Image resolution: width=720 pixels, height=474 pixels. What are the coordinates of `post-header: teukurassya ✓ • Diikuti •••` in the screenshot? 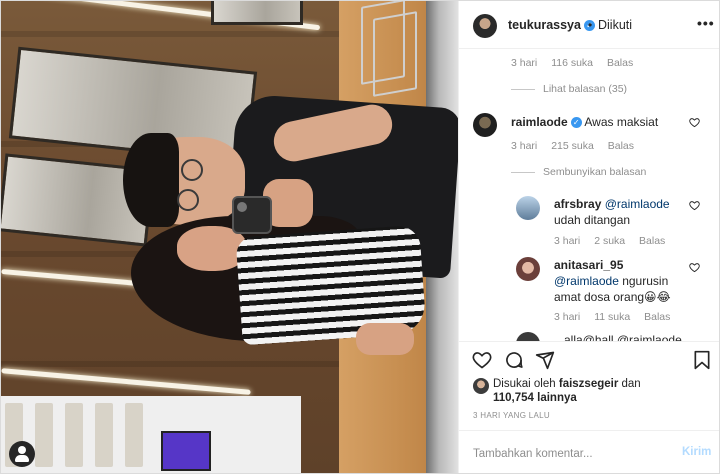 It's located at (589, 25).